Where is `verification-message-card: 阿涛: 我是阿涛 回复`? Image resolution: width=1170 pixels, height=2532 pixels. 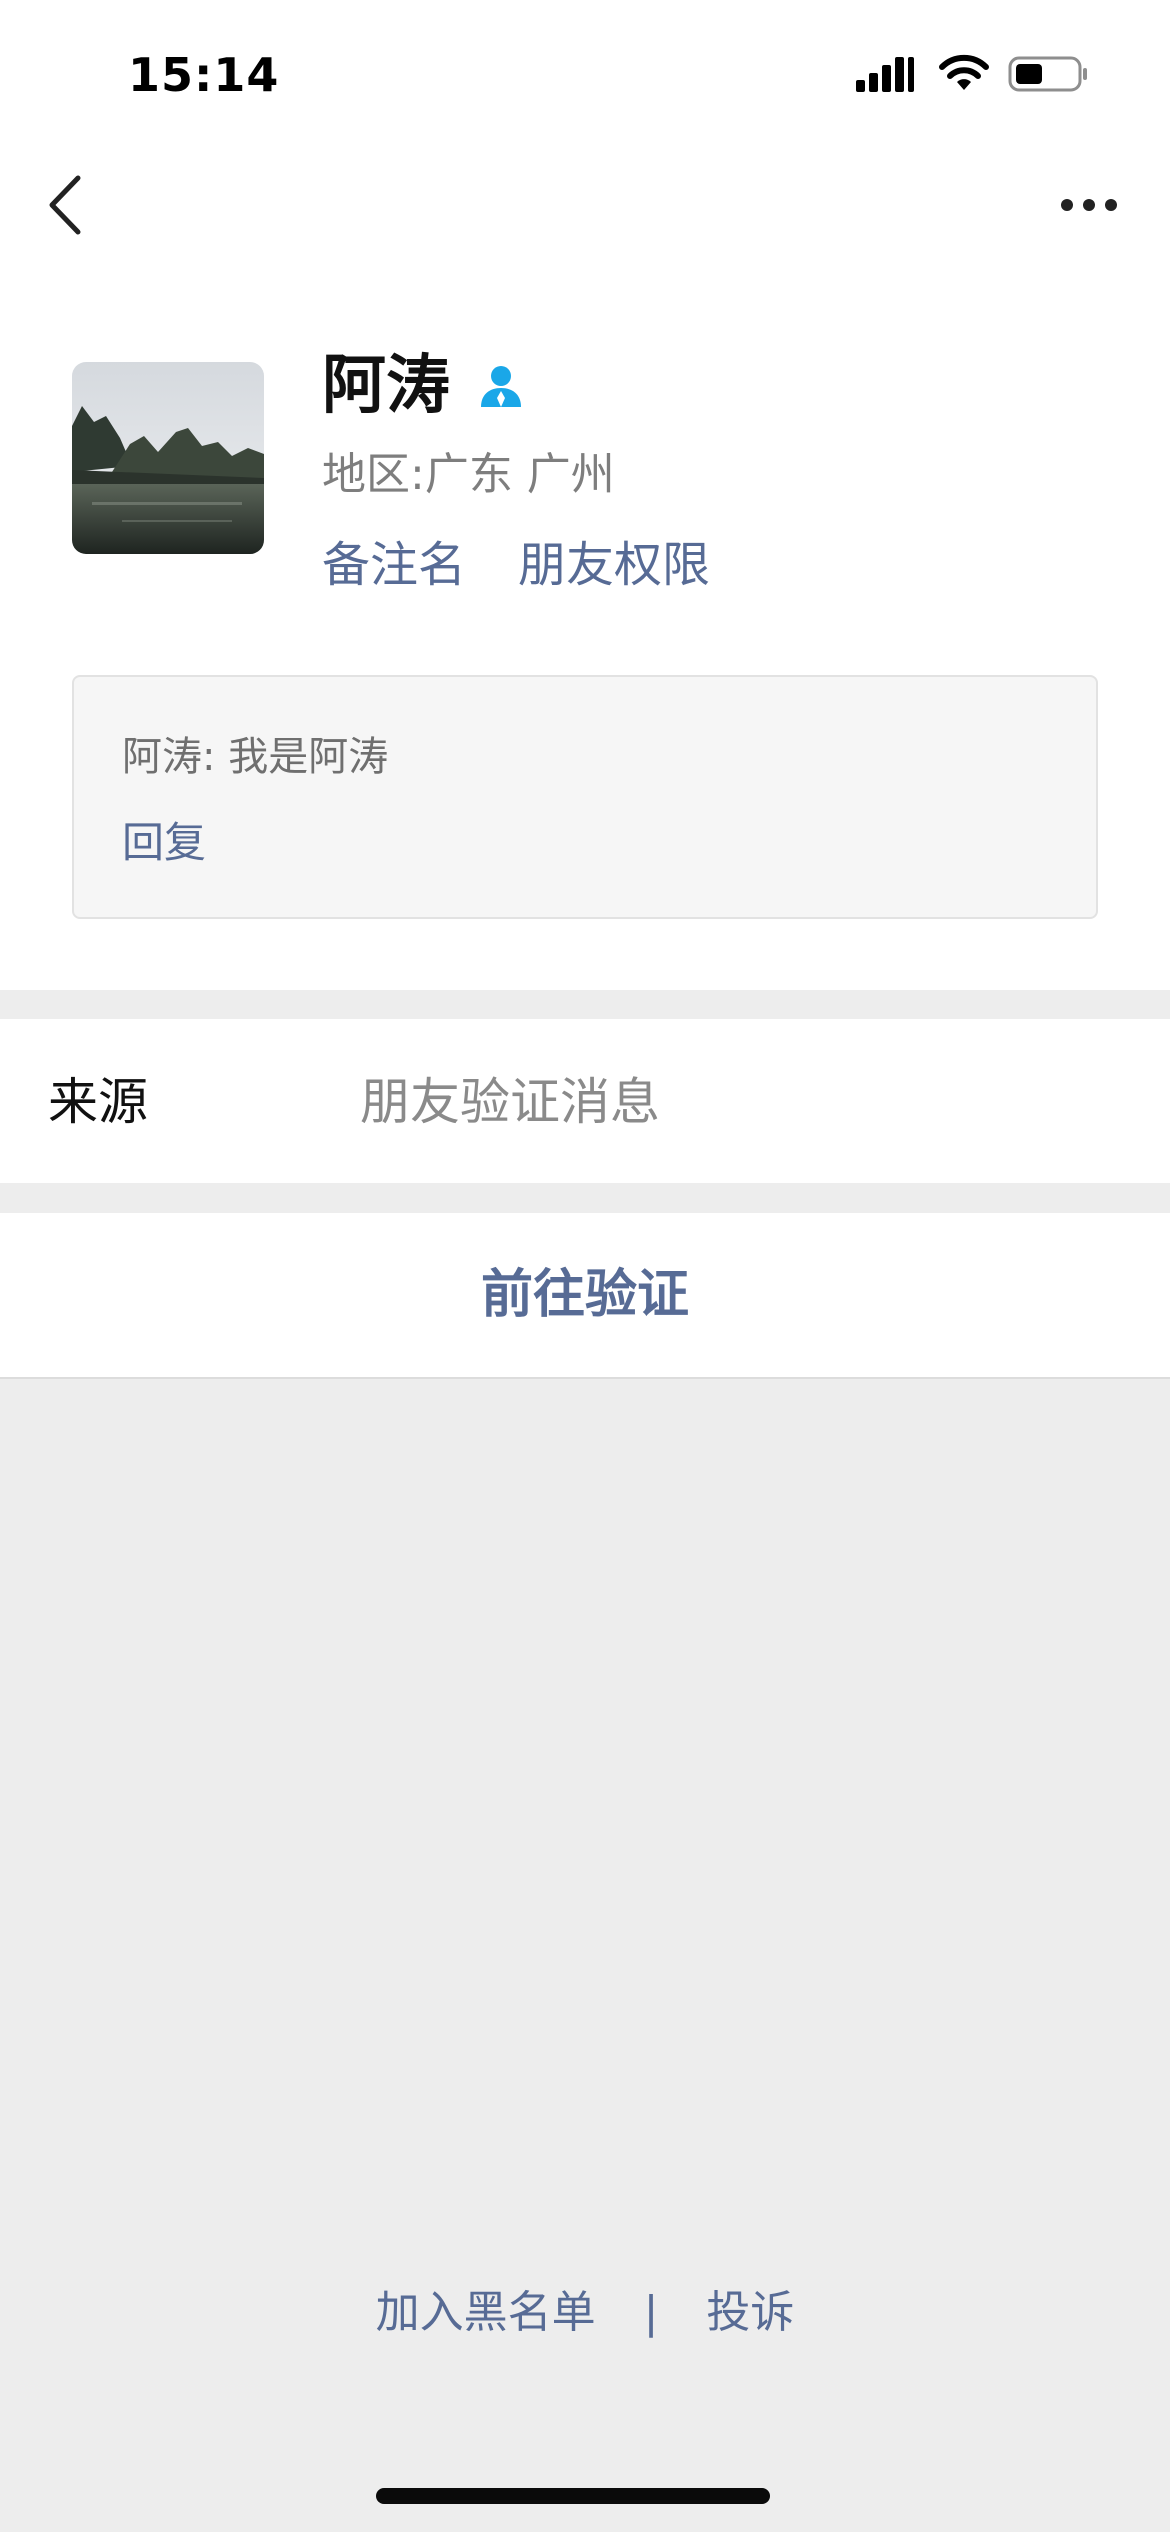
verification-message-card: 阿涛: 我是阿涛 回复 is located at coordinates (585, 797).